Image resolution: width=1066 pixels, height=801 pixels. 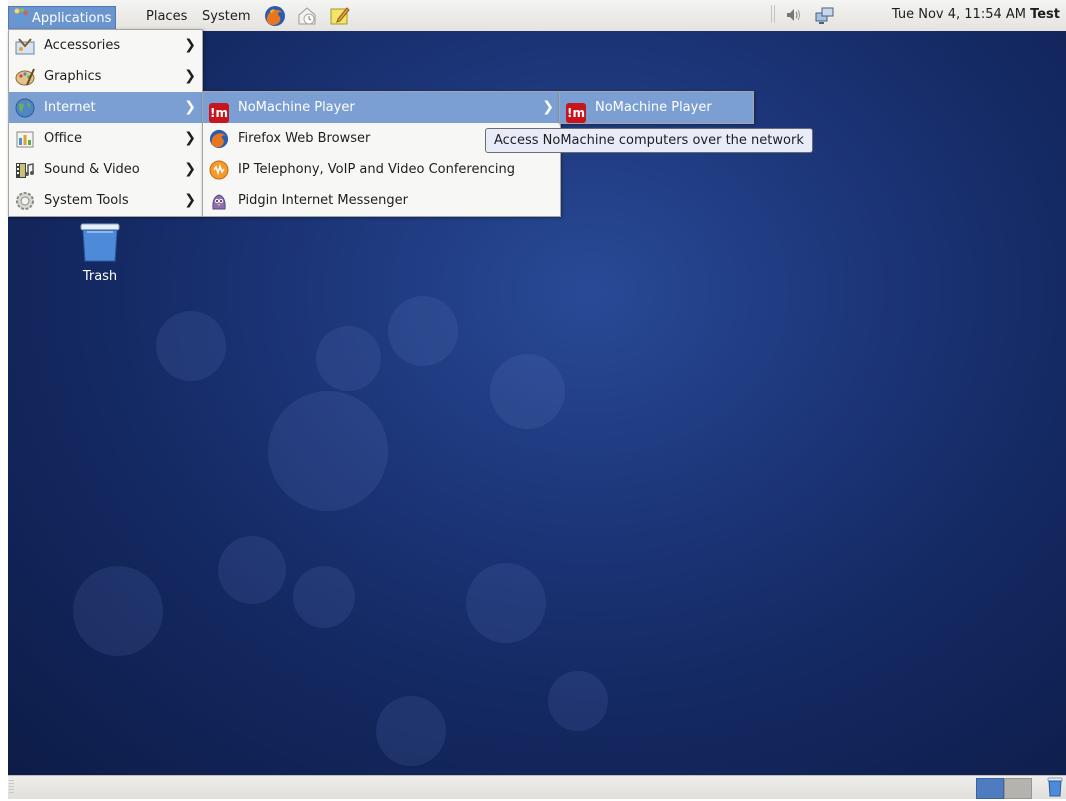 What do you see at coordinates (25, 139) in the screenshot?
I see `office-icon` at bounding box center [25, 139].